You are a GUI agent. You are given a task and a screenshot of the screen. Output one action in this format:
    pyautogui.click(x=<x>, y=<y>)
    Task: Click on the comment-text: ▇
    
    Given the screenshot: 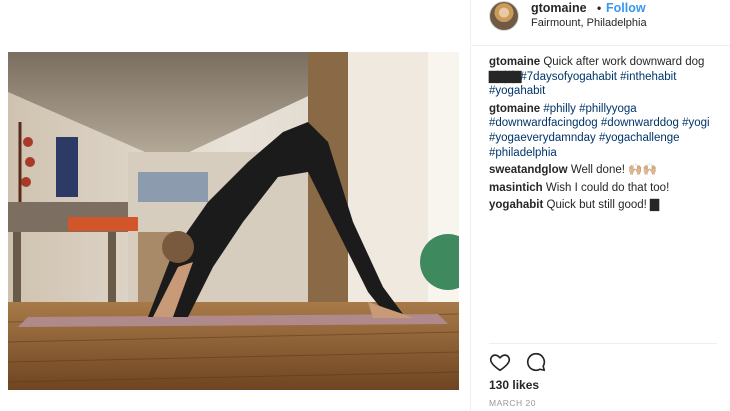 What is the action you would take?
    pyautogui.click(x=654, y=205)
    